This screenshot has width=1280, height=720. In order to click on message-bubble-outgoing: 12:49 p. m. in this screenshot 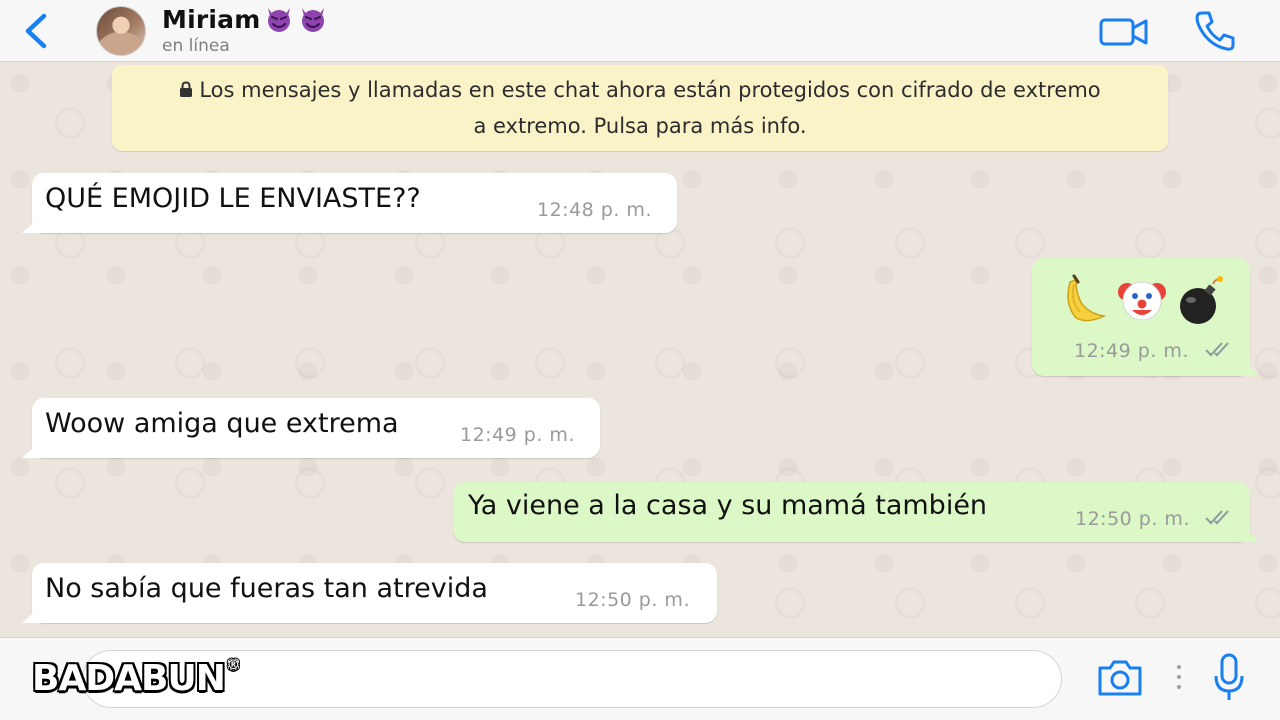, I will do `click(1146, 317)`.